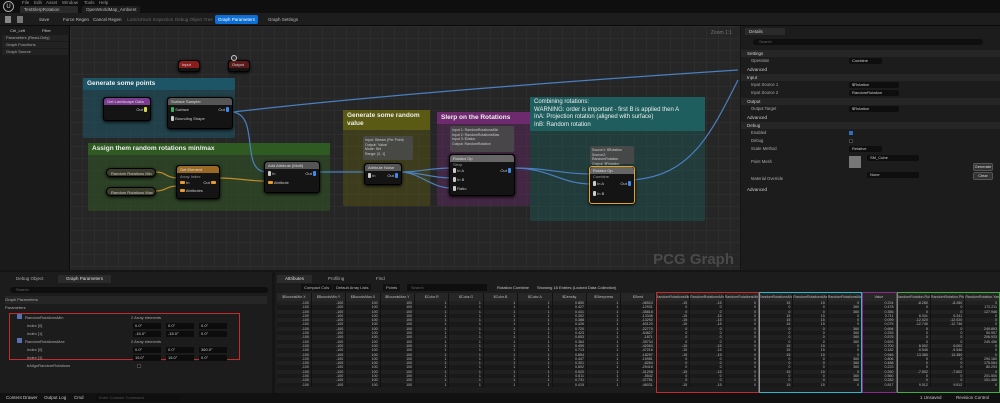 Image resolution: width=1000 pixels, height=403 pixels. Describe the element at coordinates (35, 38) in the screenshot. I see `left-item-parameters: Parameters (Read-Only)` at that location.